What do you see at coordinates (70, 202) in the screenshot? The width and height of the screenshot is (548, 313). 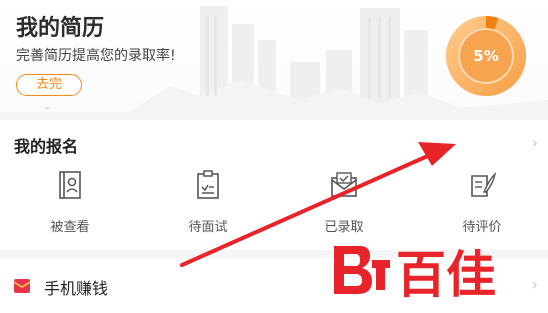 I see `status-viewed: 被查看` at bounding box center [70, 202].